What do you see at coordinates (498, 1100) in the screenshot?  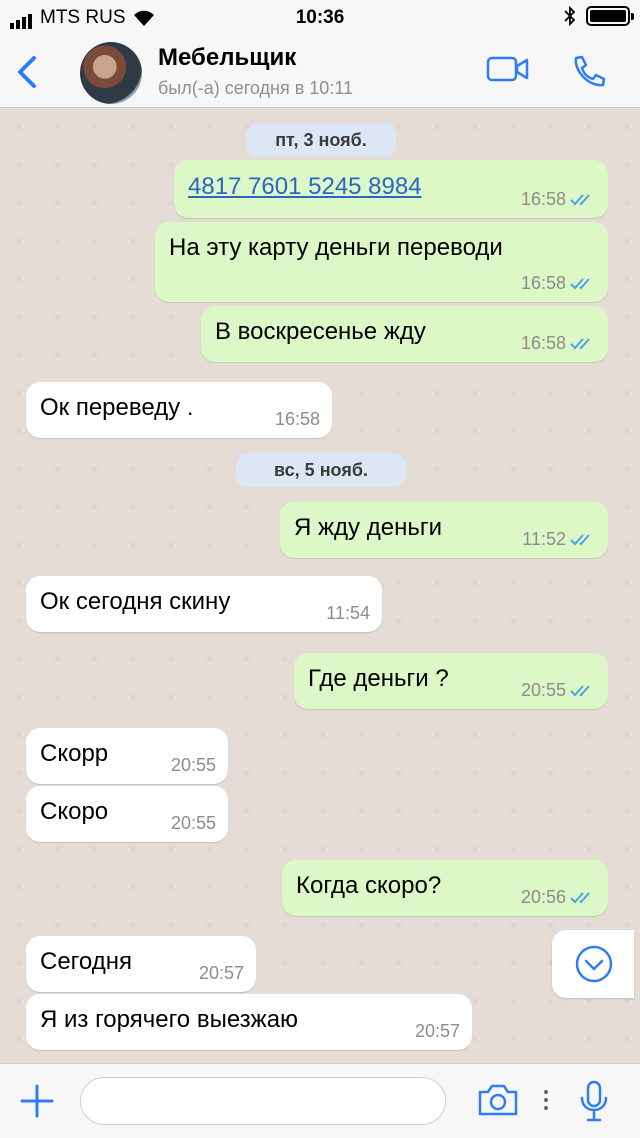 I see `camera-icon` at bounding box center [498, 1100].